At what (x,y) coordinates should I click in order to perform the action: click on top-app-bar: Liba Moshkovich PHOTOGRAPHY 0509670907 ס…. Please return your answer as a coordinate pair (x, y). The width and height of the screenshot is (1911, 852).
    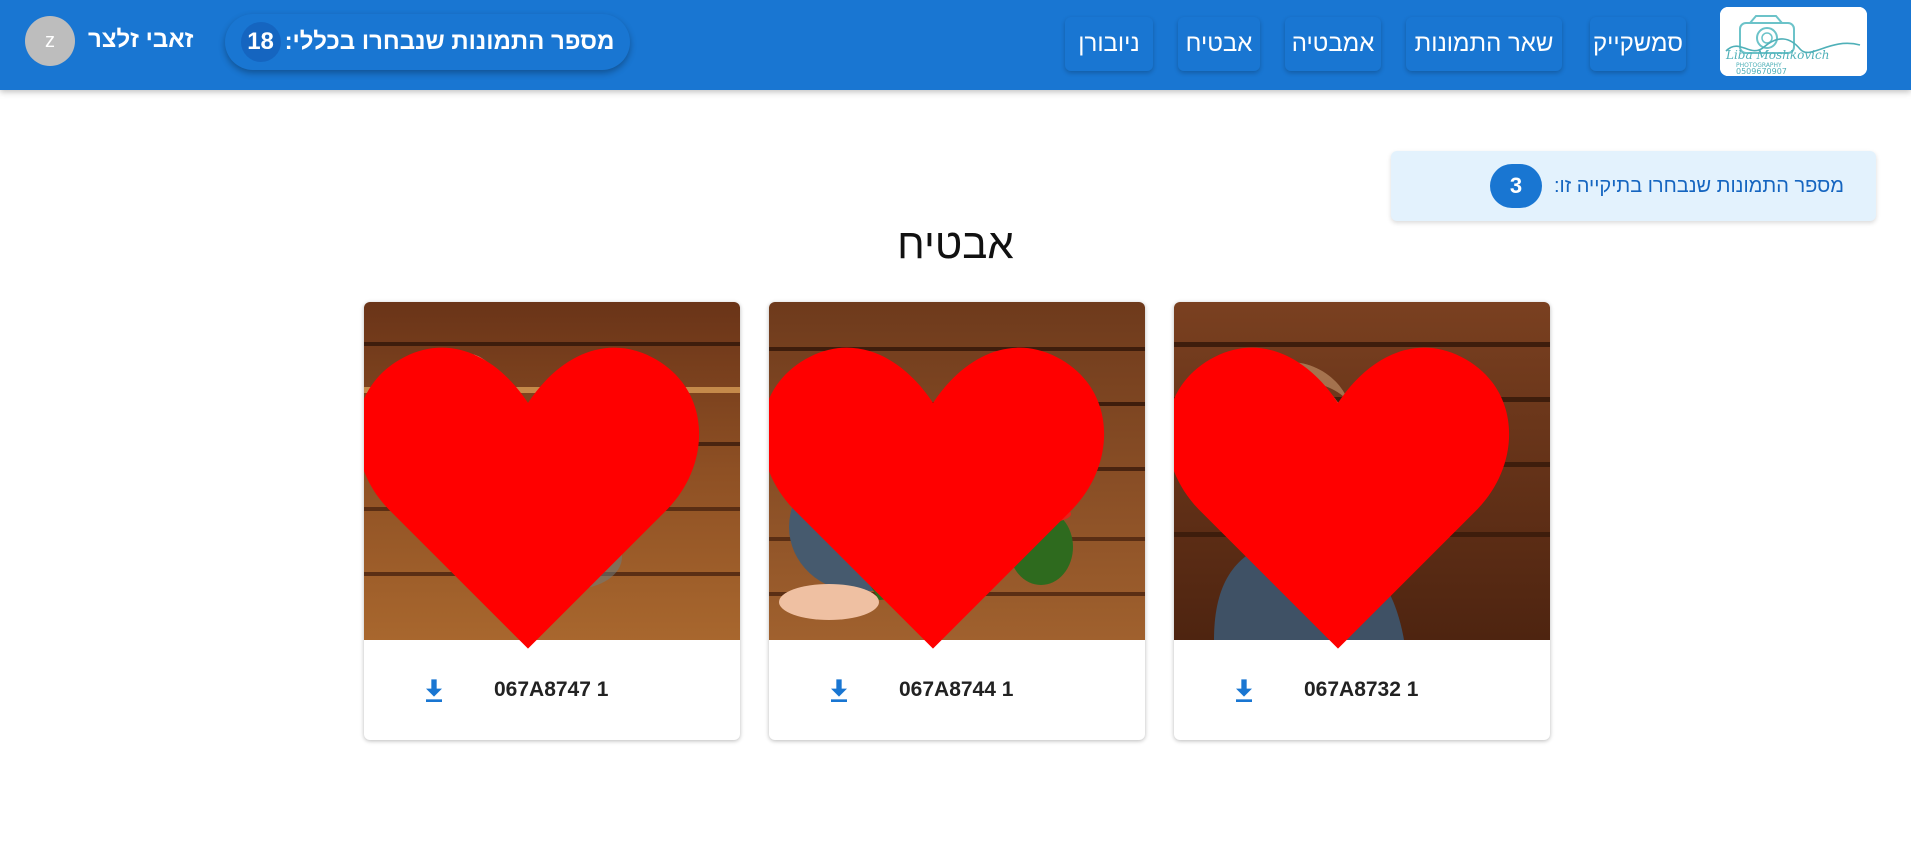
    Looking at the image, I should click on (955, 45).